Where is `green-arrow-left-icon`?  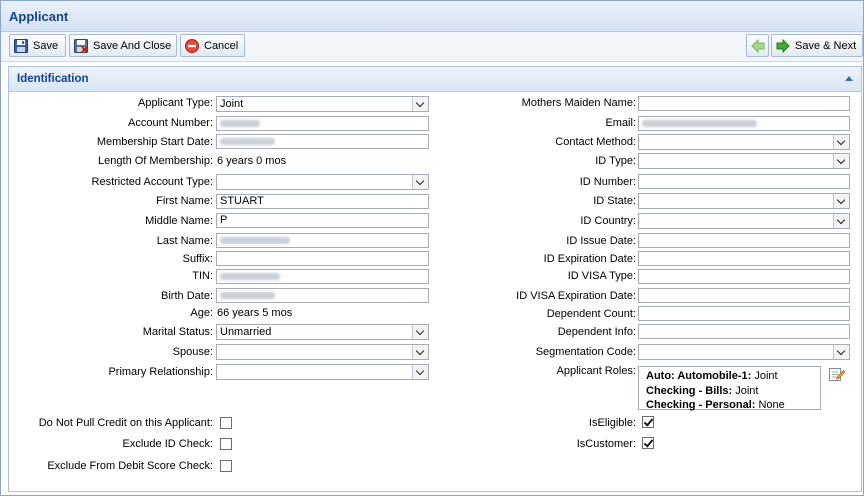 green-arrow-left-icon is located at coordinates (758, 45).